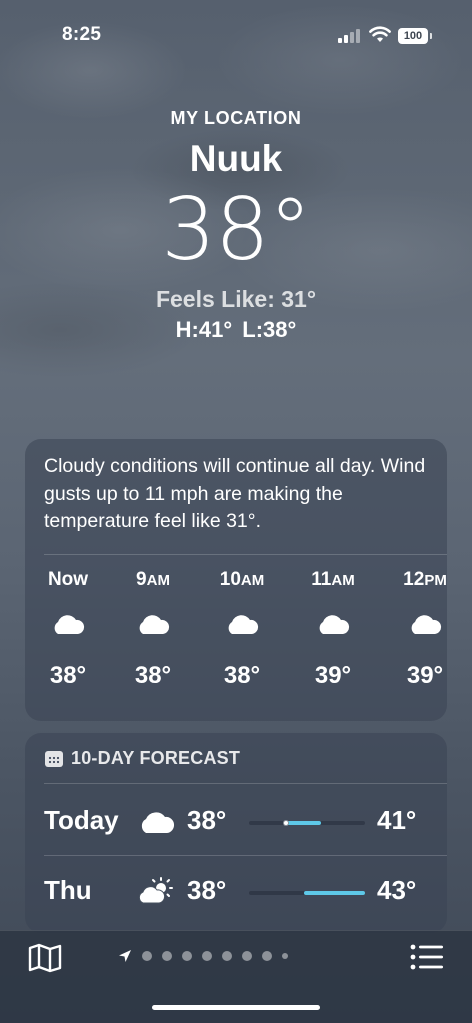 This screenshot has width=472, height=1023. Describe the element at coordinates (236, 118) in the screenshot. I see `location-label: MY LOCATION` at that location.